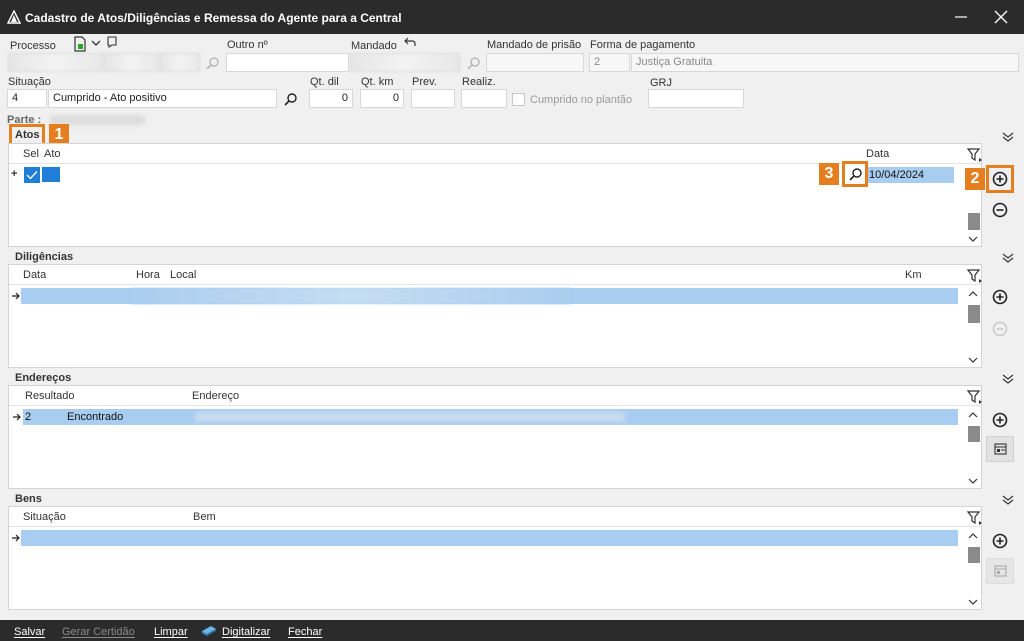 The height and width of the screenshot is (641, 1024). I want to click on select-checkbox, so click(32, 175).